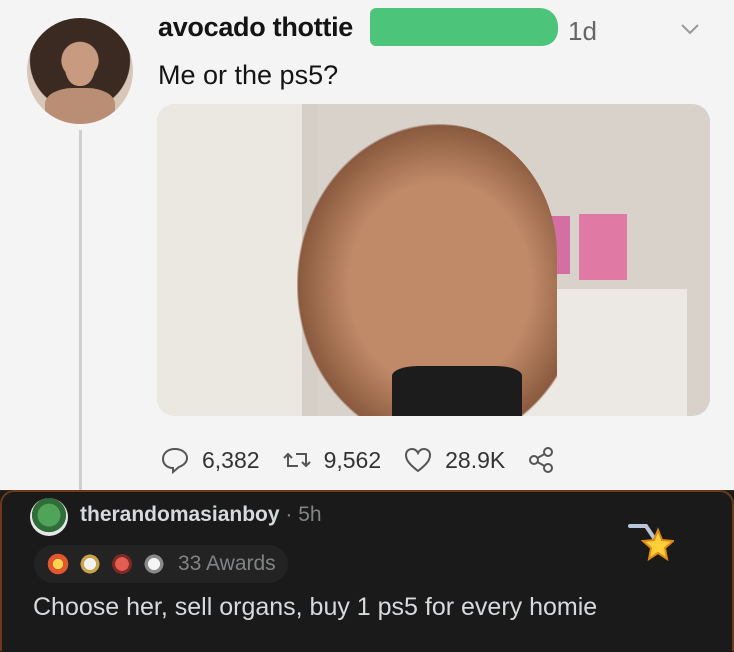 This screenshot has width=734, height=652. I want to click on avatar-face, so click(80, 65).